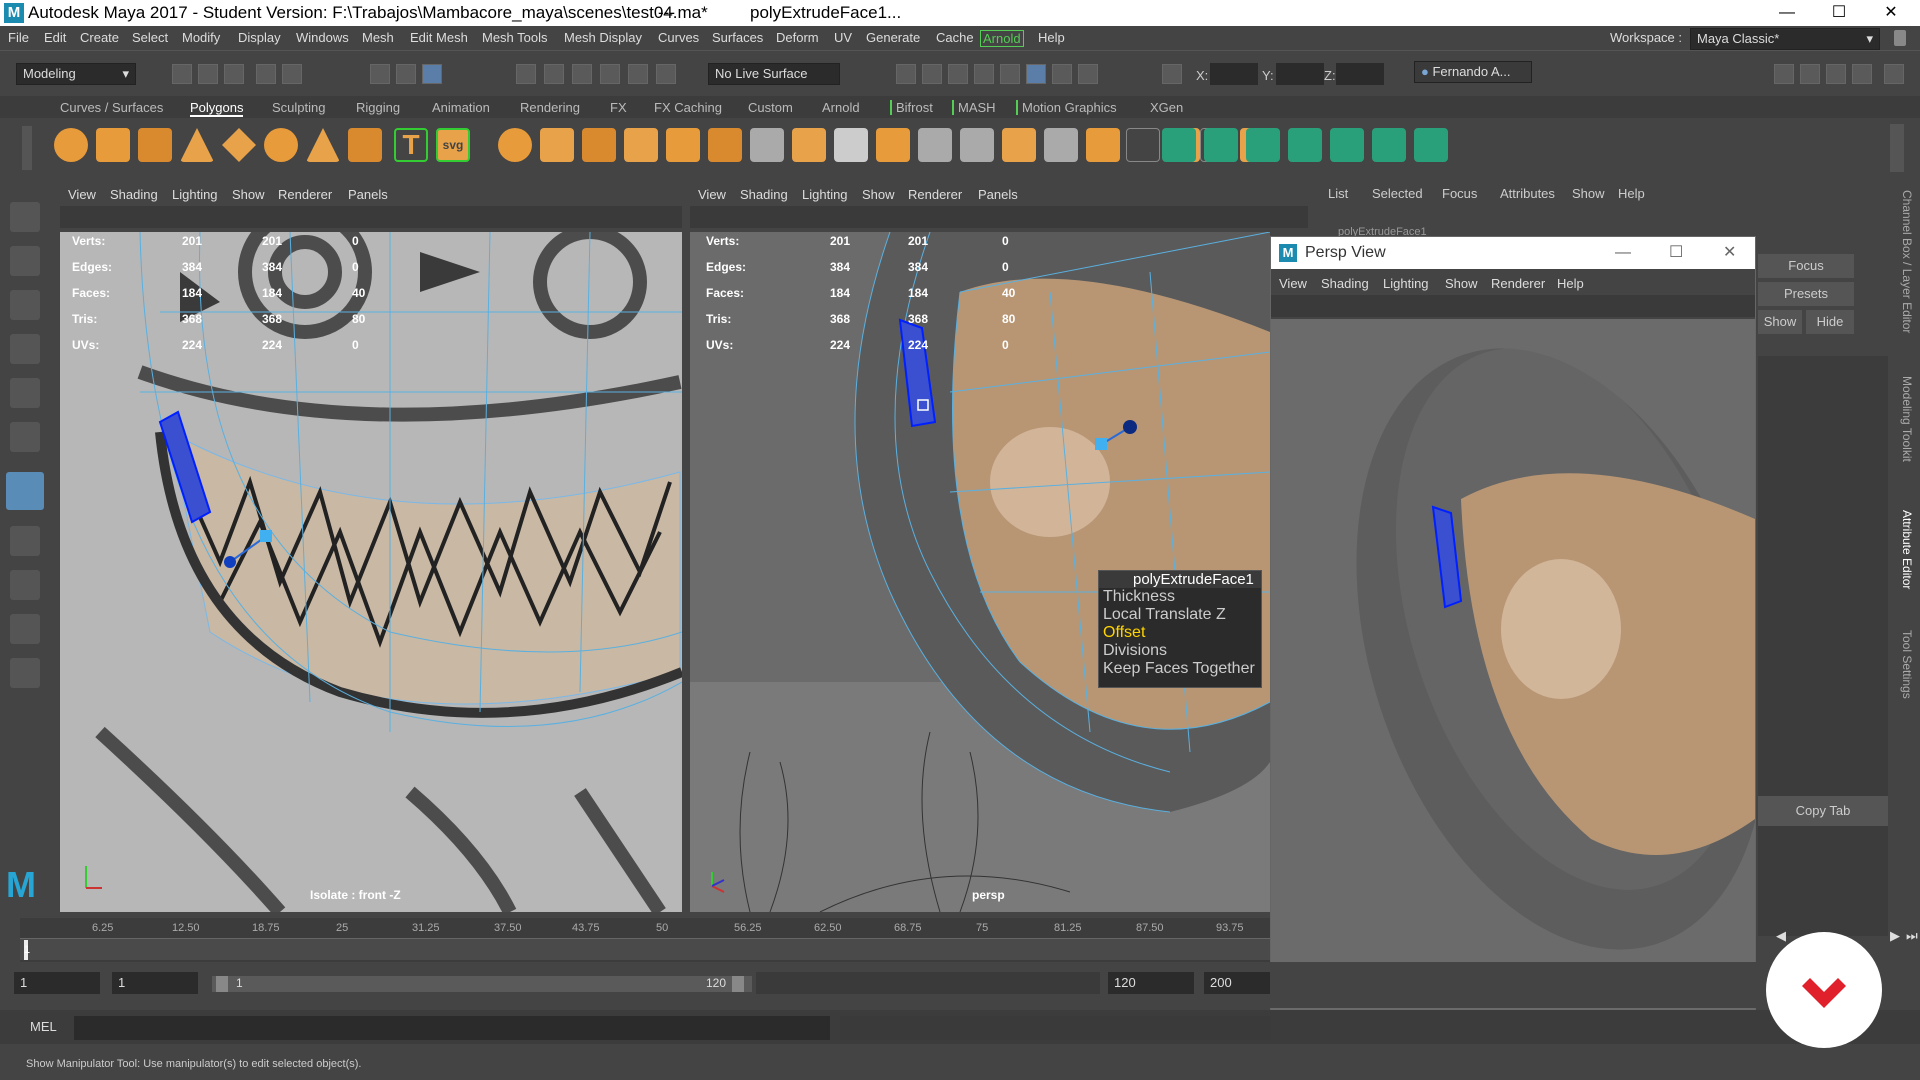  Describe the element at coordinates (1518, 283) in the screenshot. I see `persp-menu-renderer: Renderer` at that location.